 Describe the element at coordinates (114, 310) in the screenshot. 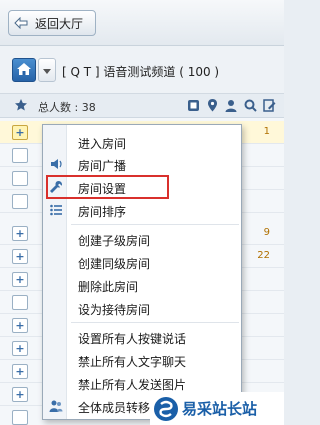

I see `menu-item-label: 设为接待房间` at that location.